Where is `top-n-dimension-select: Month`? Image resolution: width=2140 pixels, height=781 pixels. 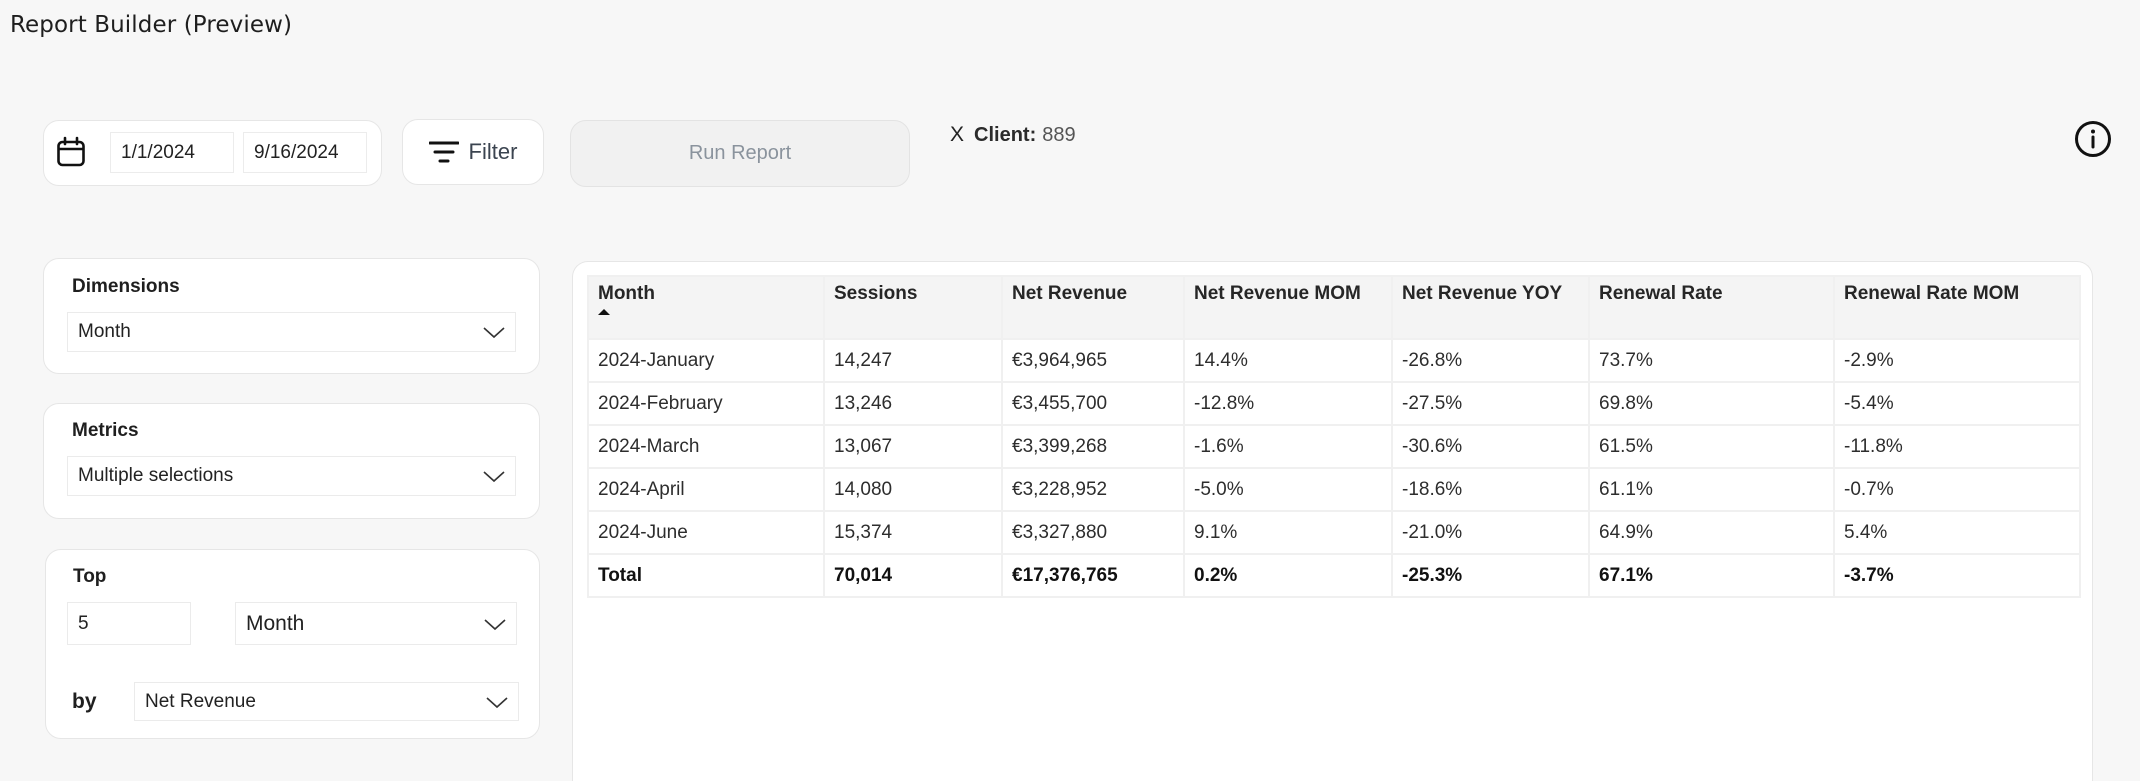
top-n-dimension-select: Month is located at coordinates (376, 623).